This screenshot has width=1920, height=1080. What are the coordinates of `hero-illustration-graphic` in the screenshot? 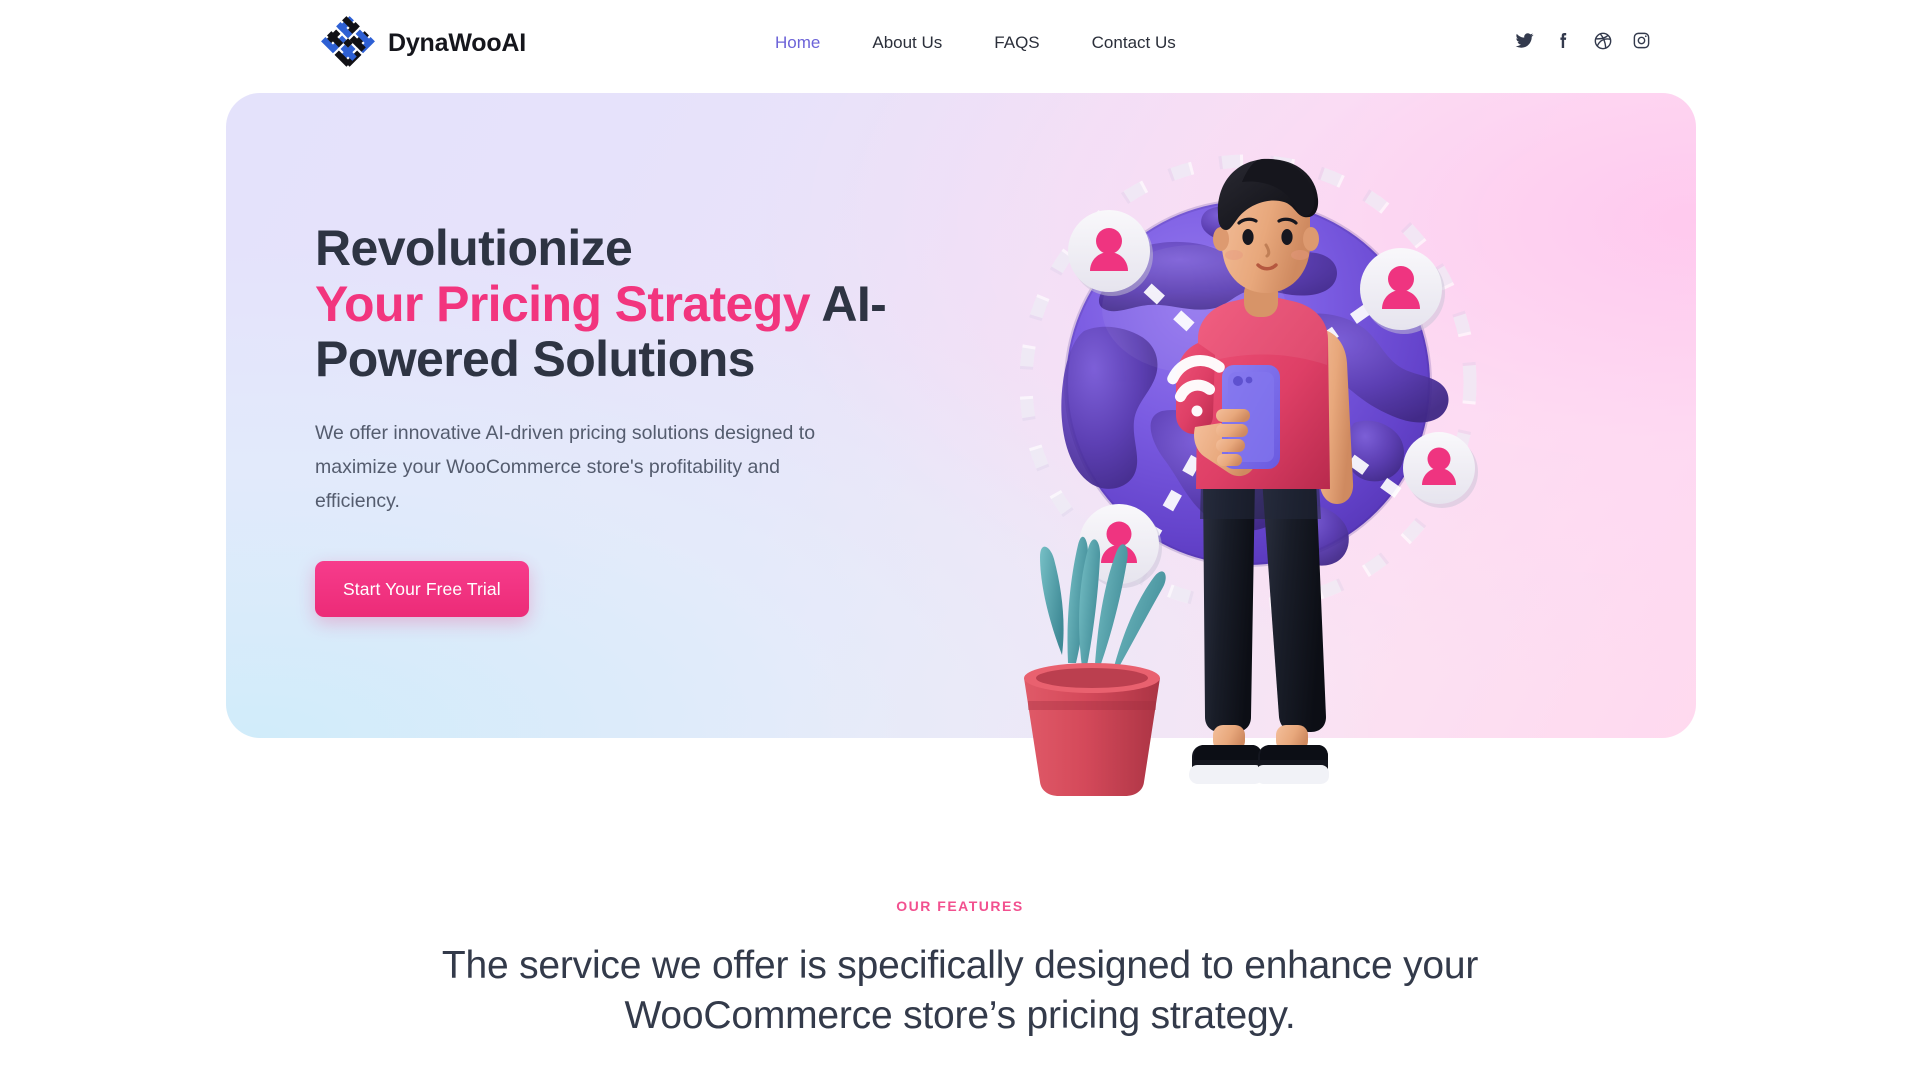 It's located at (1248, 475).